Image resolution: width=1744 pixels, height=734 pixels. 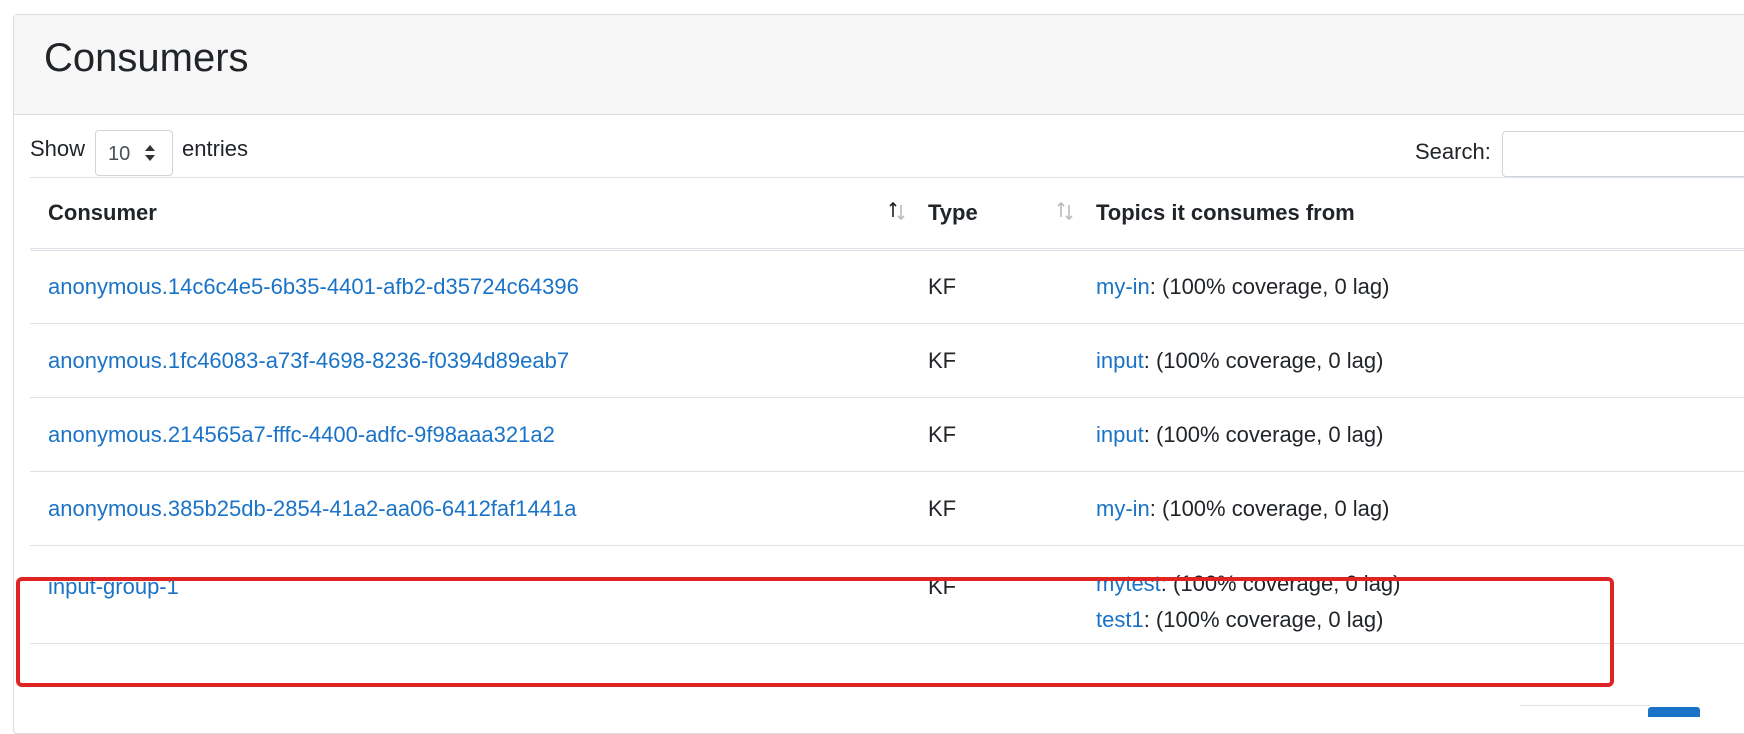 I want to click on entries-label: entries, so click(x=215, y=148).